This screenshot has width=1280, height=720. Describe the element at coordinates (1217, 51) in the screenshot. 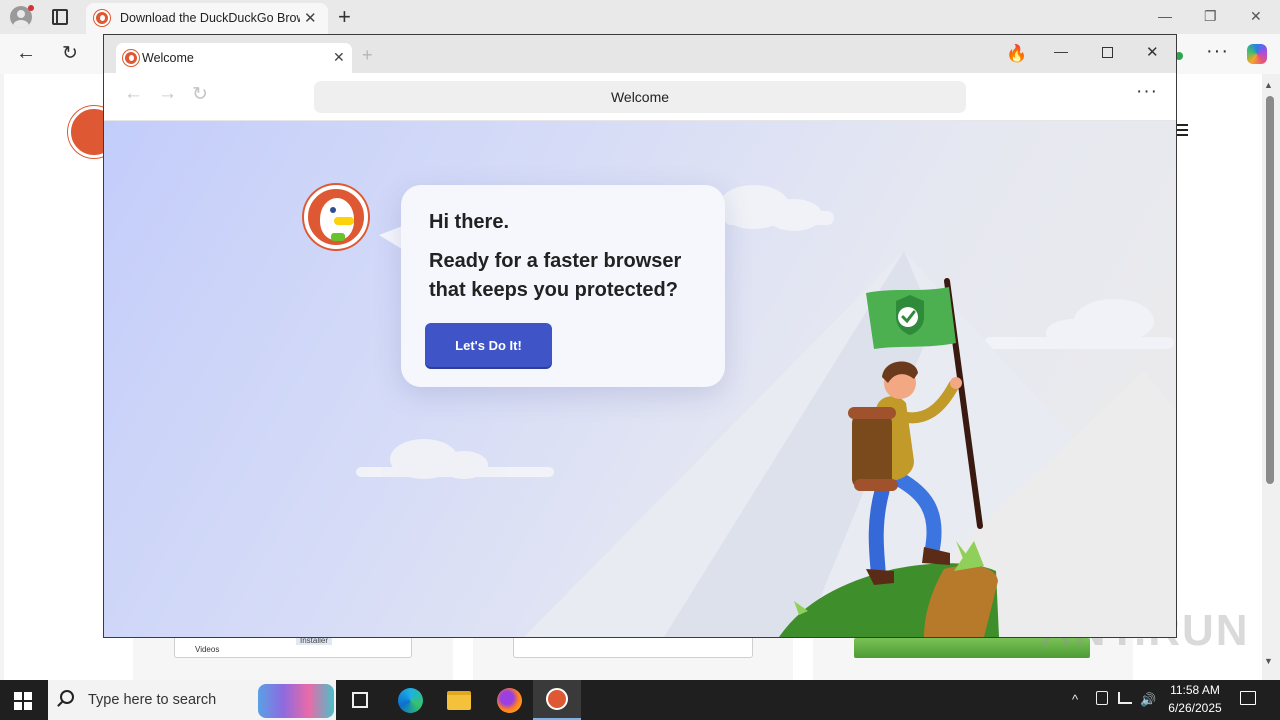

I see `edge-more-button: ···` at that location.